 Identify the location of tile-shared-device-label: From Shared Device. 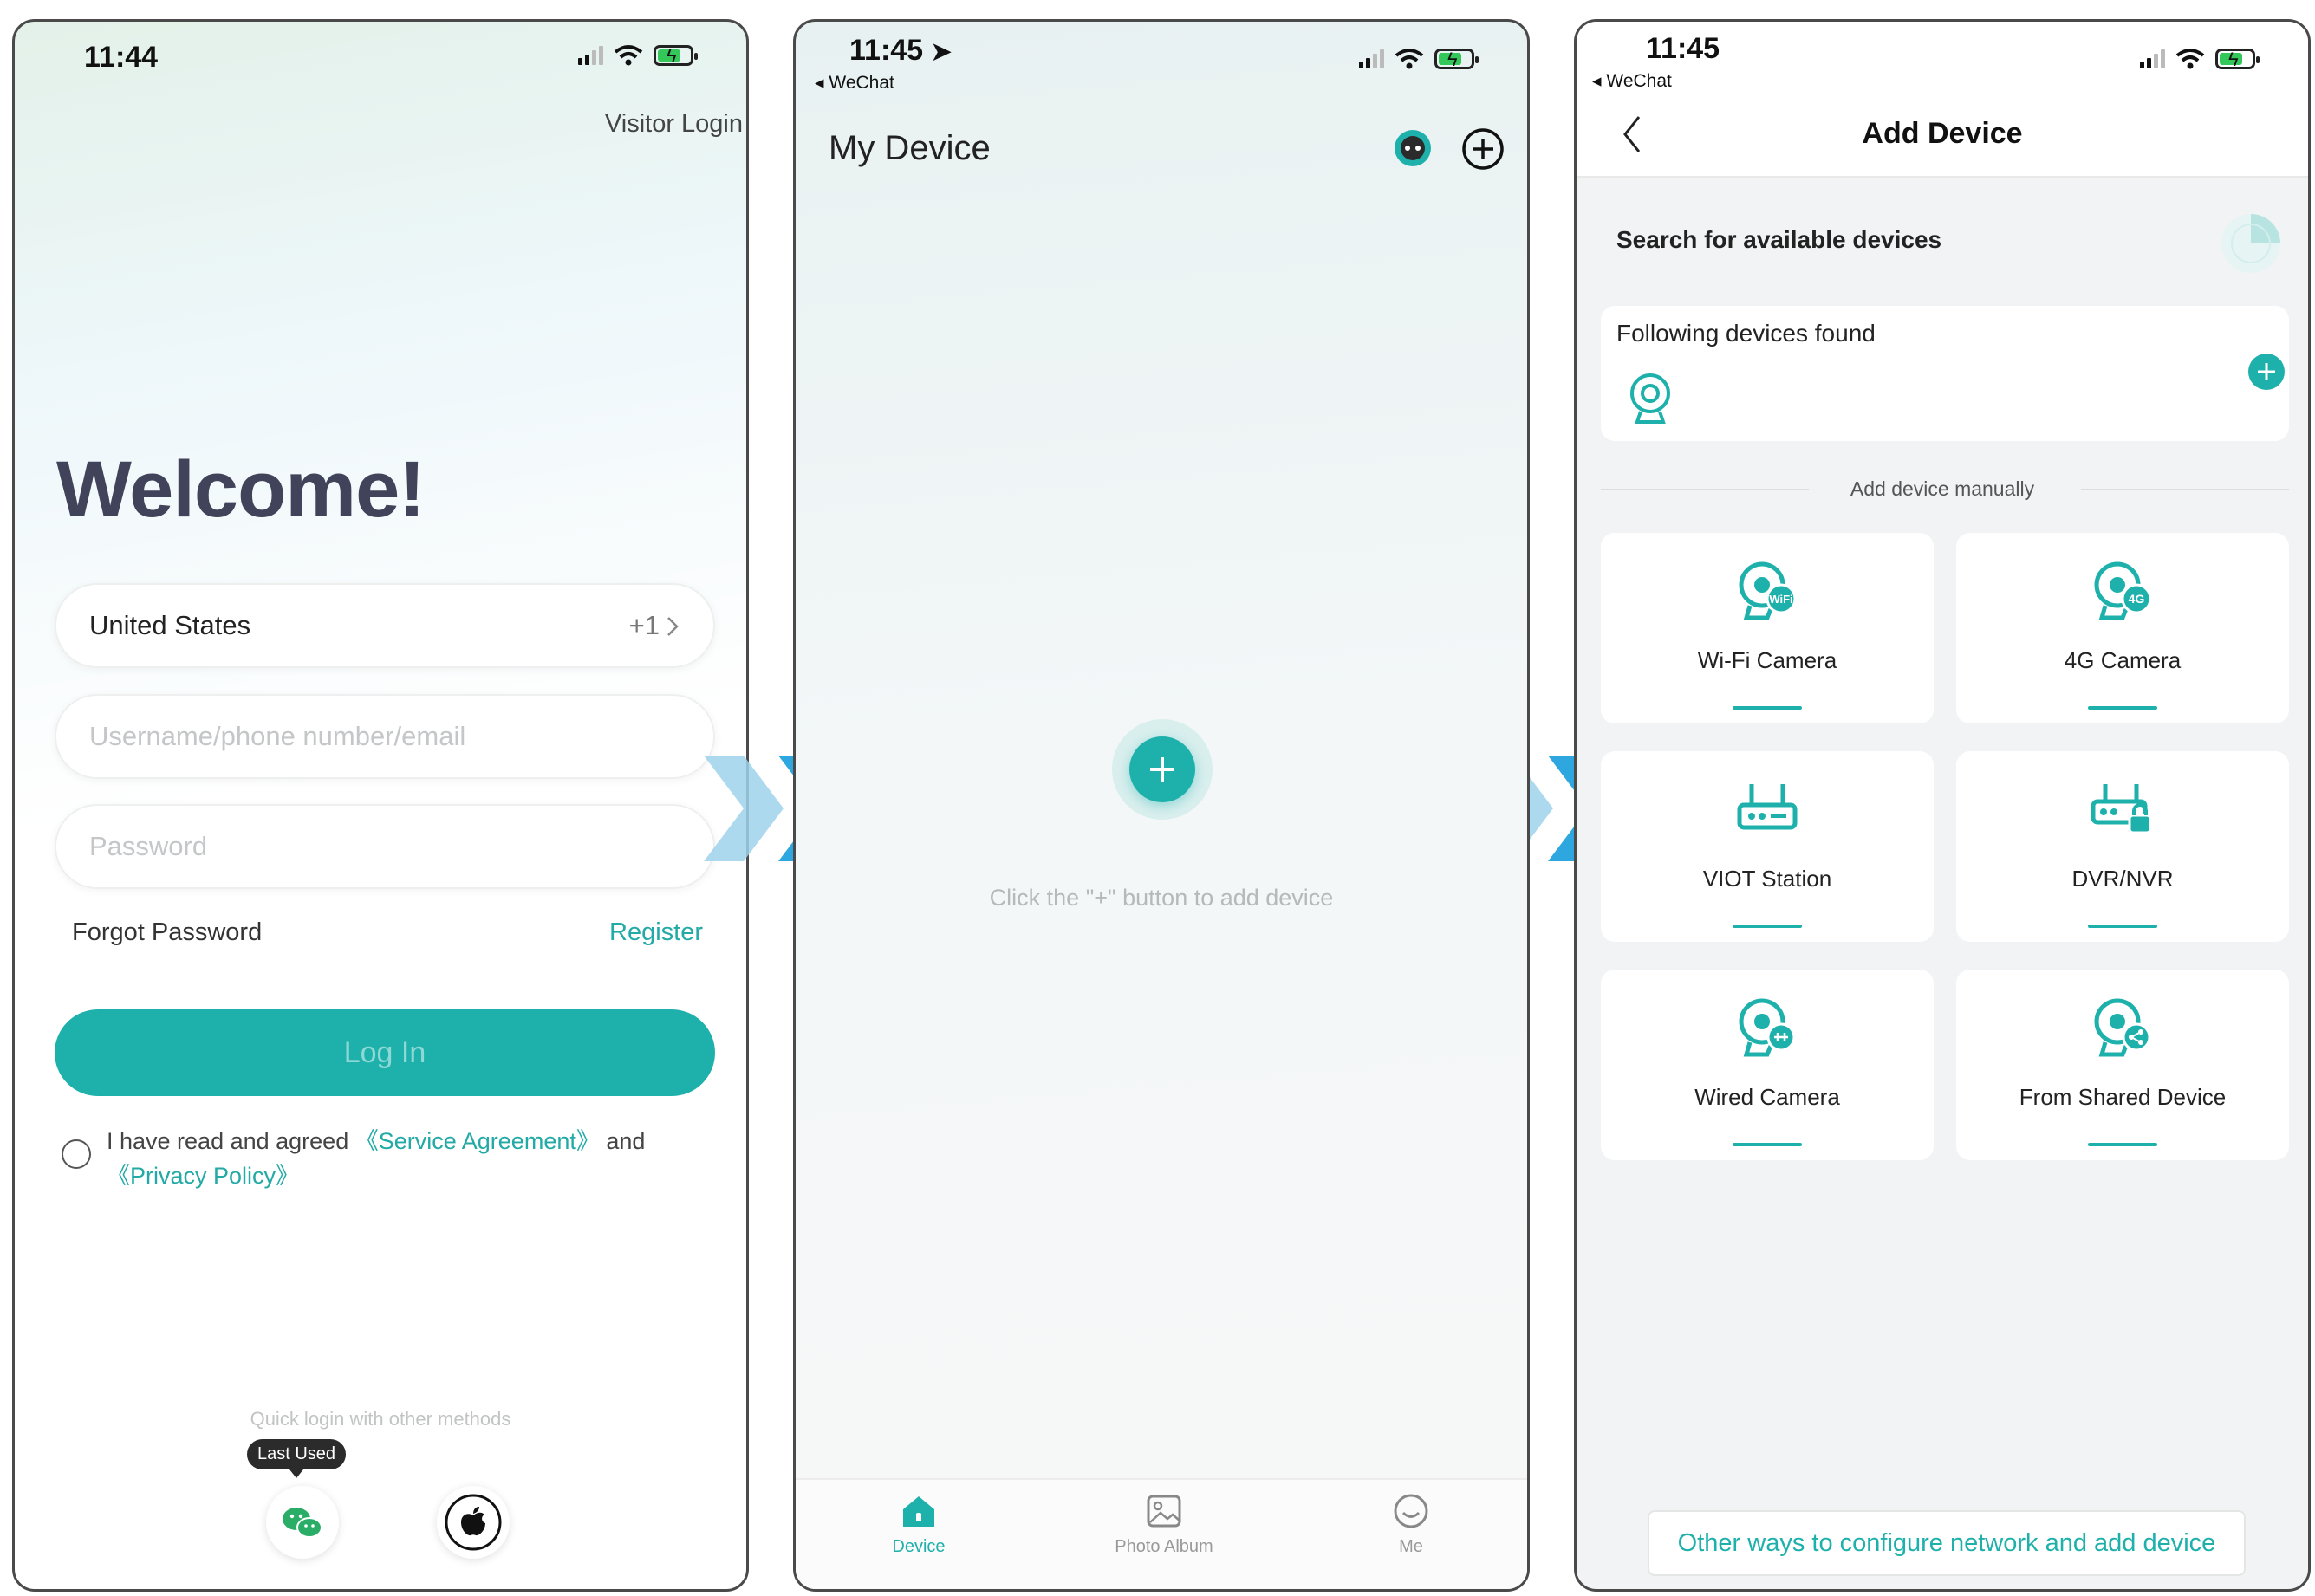
(2123, 1097).